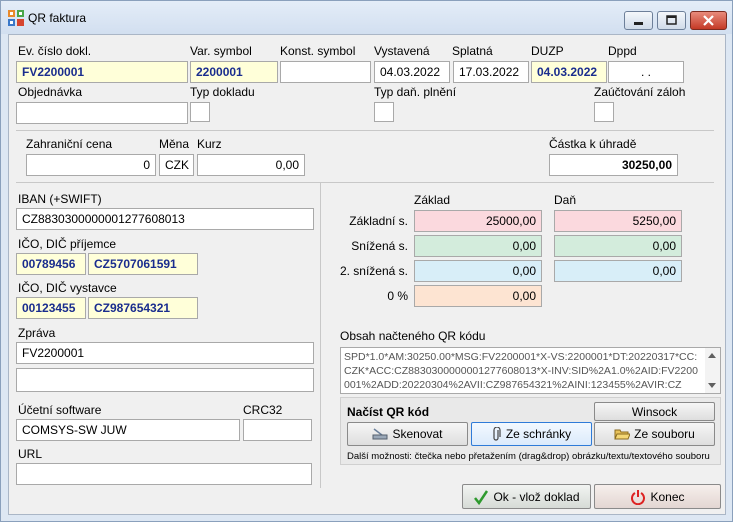 The image size is (733, 522). What do you see at coordinates (67, 288) in the screenshot?
I see `ico-vystavce-label: IČO, DIČ vystavce` at bounding box center [67, 288].